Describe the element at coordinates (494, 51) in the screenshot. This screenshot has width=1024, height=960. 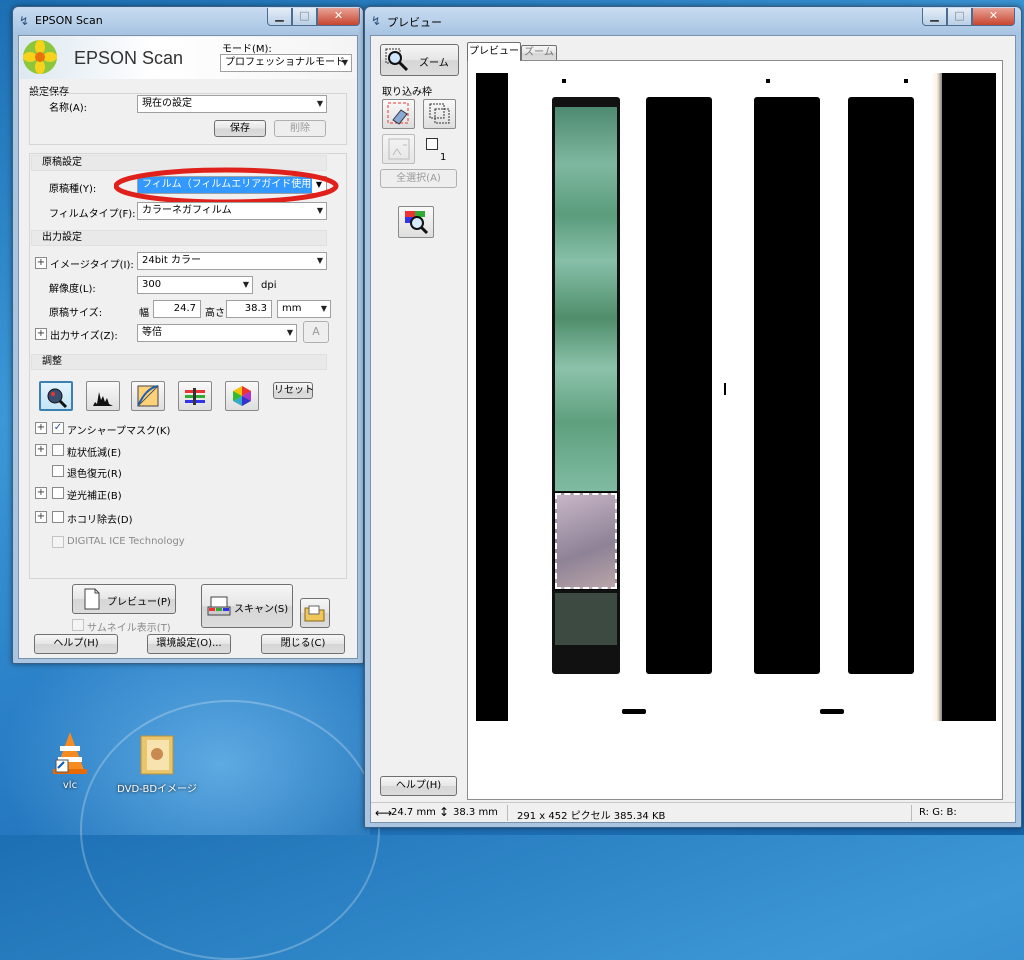
I see `tab-preview: プレビュー` at that location.